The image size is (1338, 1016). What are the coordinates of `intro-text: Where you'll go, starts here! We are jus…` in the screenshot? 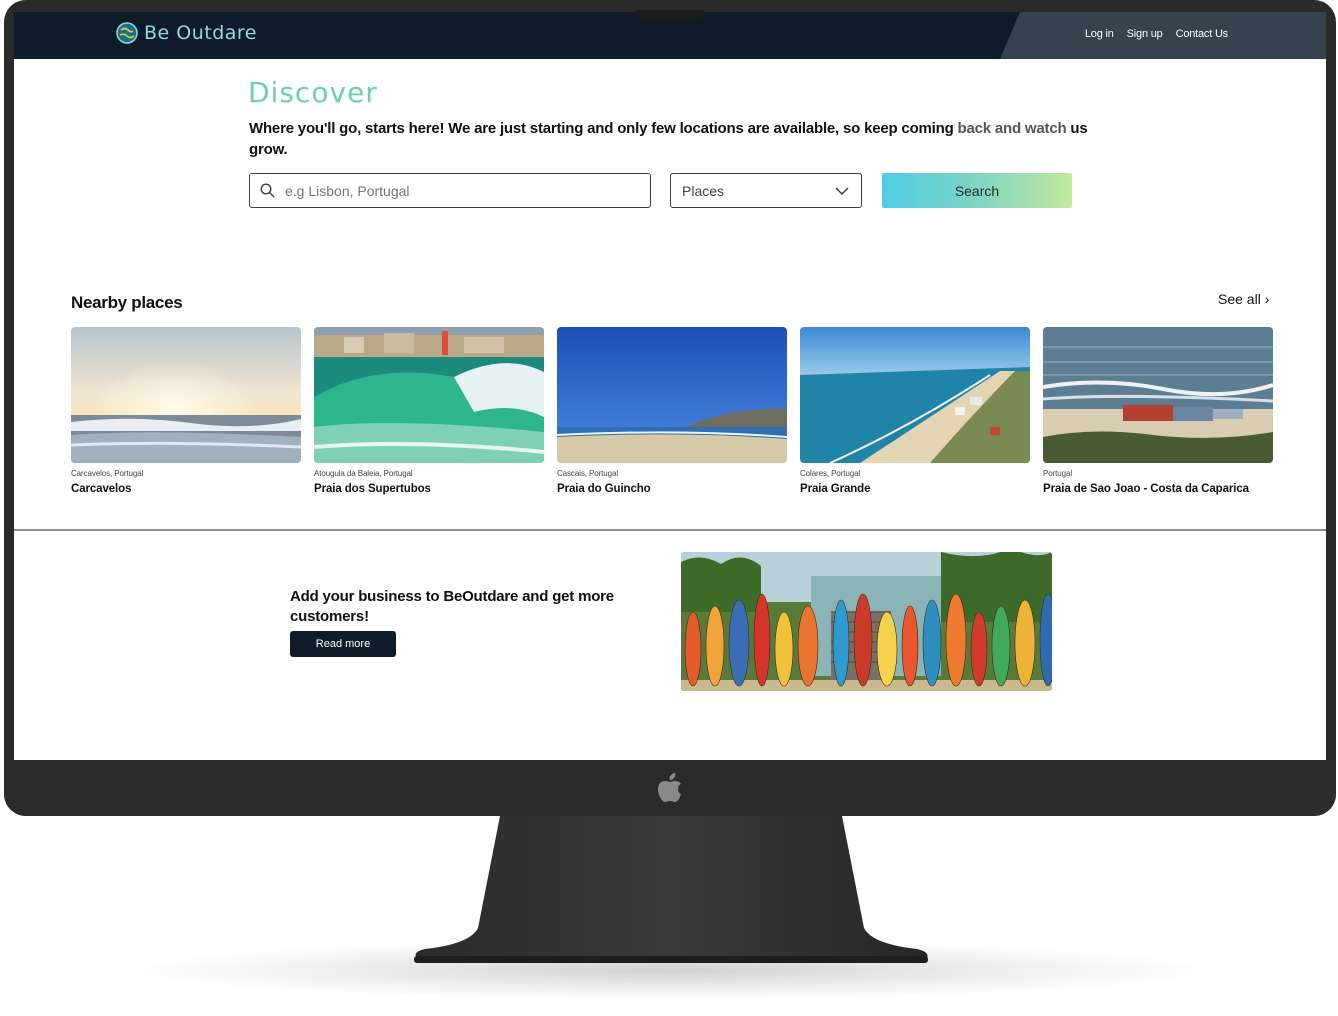 It's located at (679, 139).